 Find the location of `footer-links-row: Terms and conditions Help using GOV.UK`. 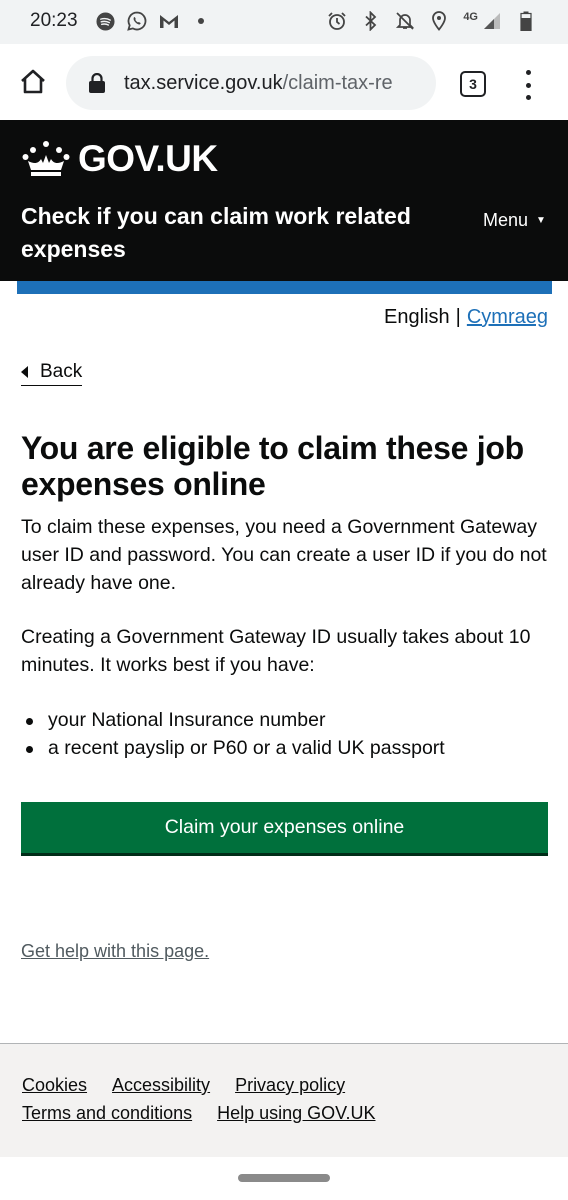

footer-links-row: Terms and conditions Help using GOV.UK is located at coordinates (199, 1113).